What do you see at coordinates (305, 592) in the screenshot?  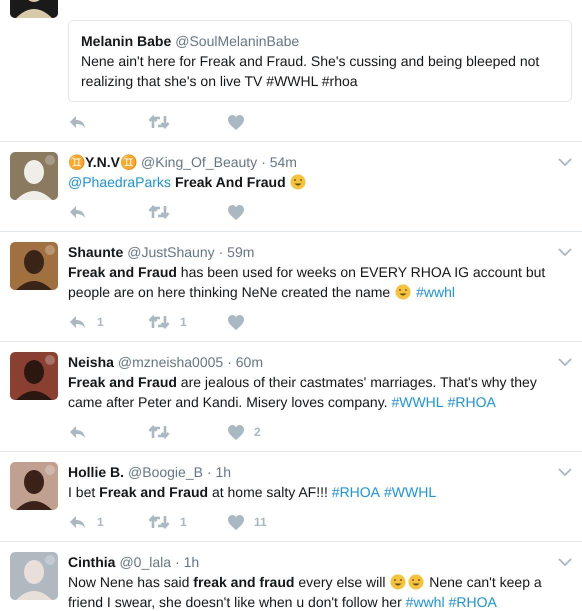 I see `tweet-text: Now Nene has said freak and fraud every else will Nene can't keep a friend I swear, she doesn't like when u don't follow her #wwhl #RHOA` at bounding box center [305, 592].